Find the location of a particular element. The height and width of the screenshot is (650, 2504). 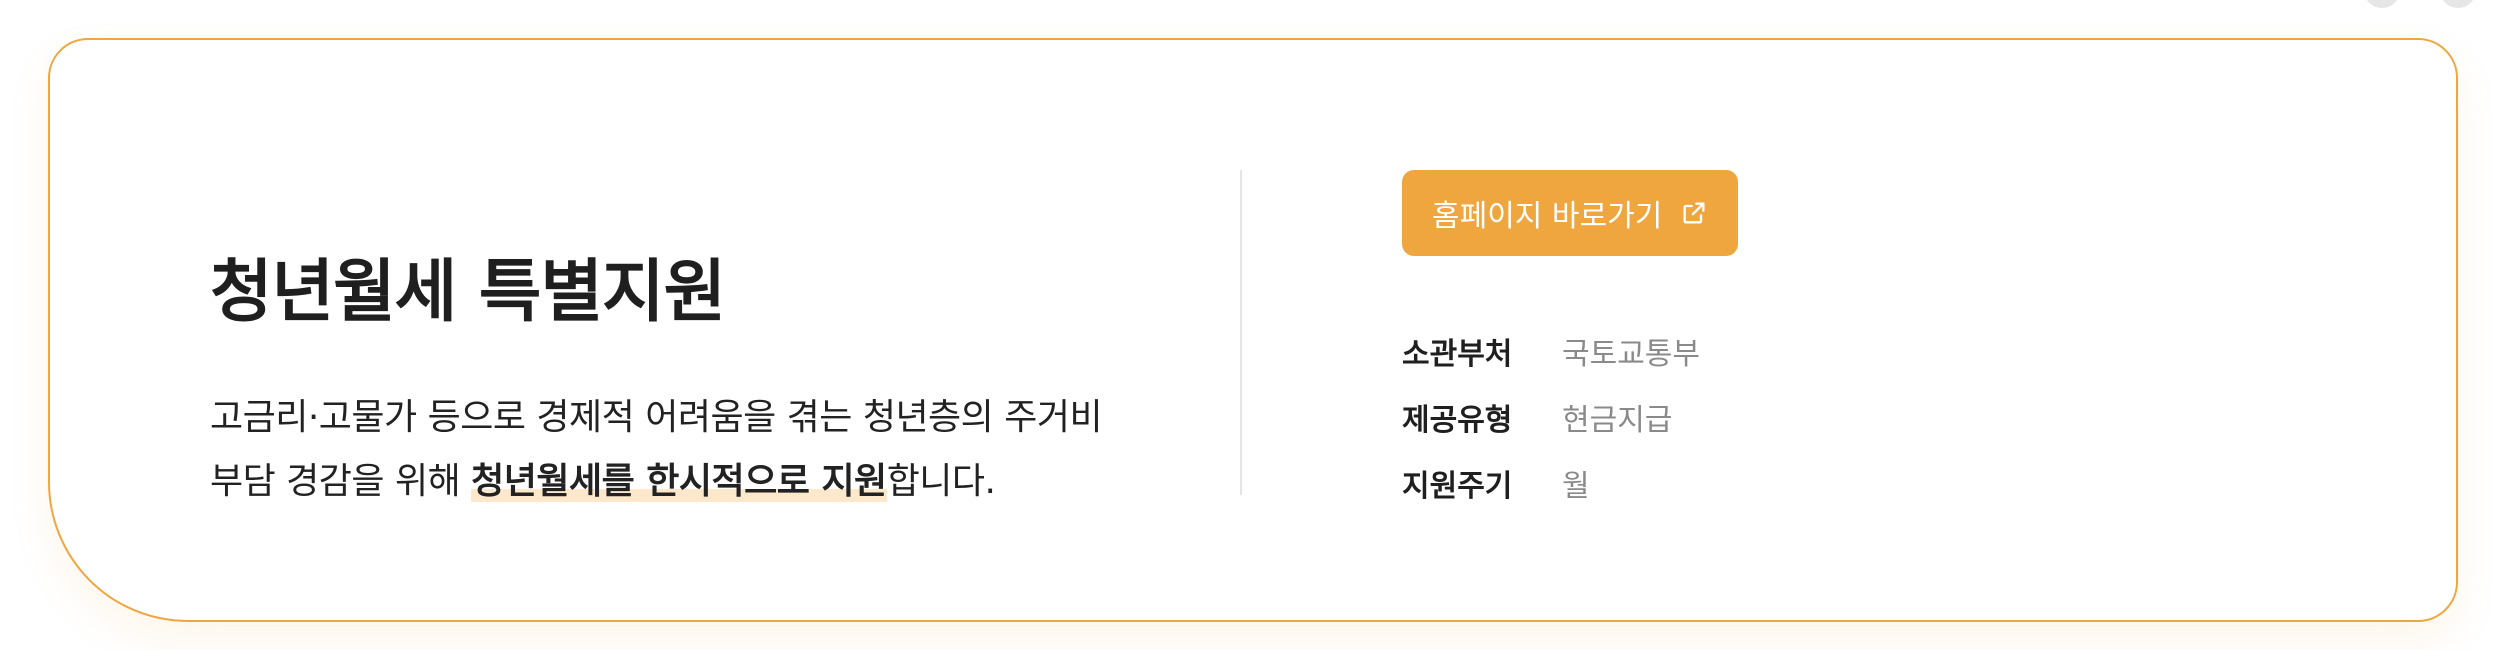

homepage-button: 홈페이지 바로가기 is located at coordinates (1570, 213).